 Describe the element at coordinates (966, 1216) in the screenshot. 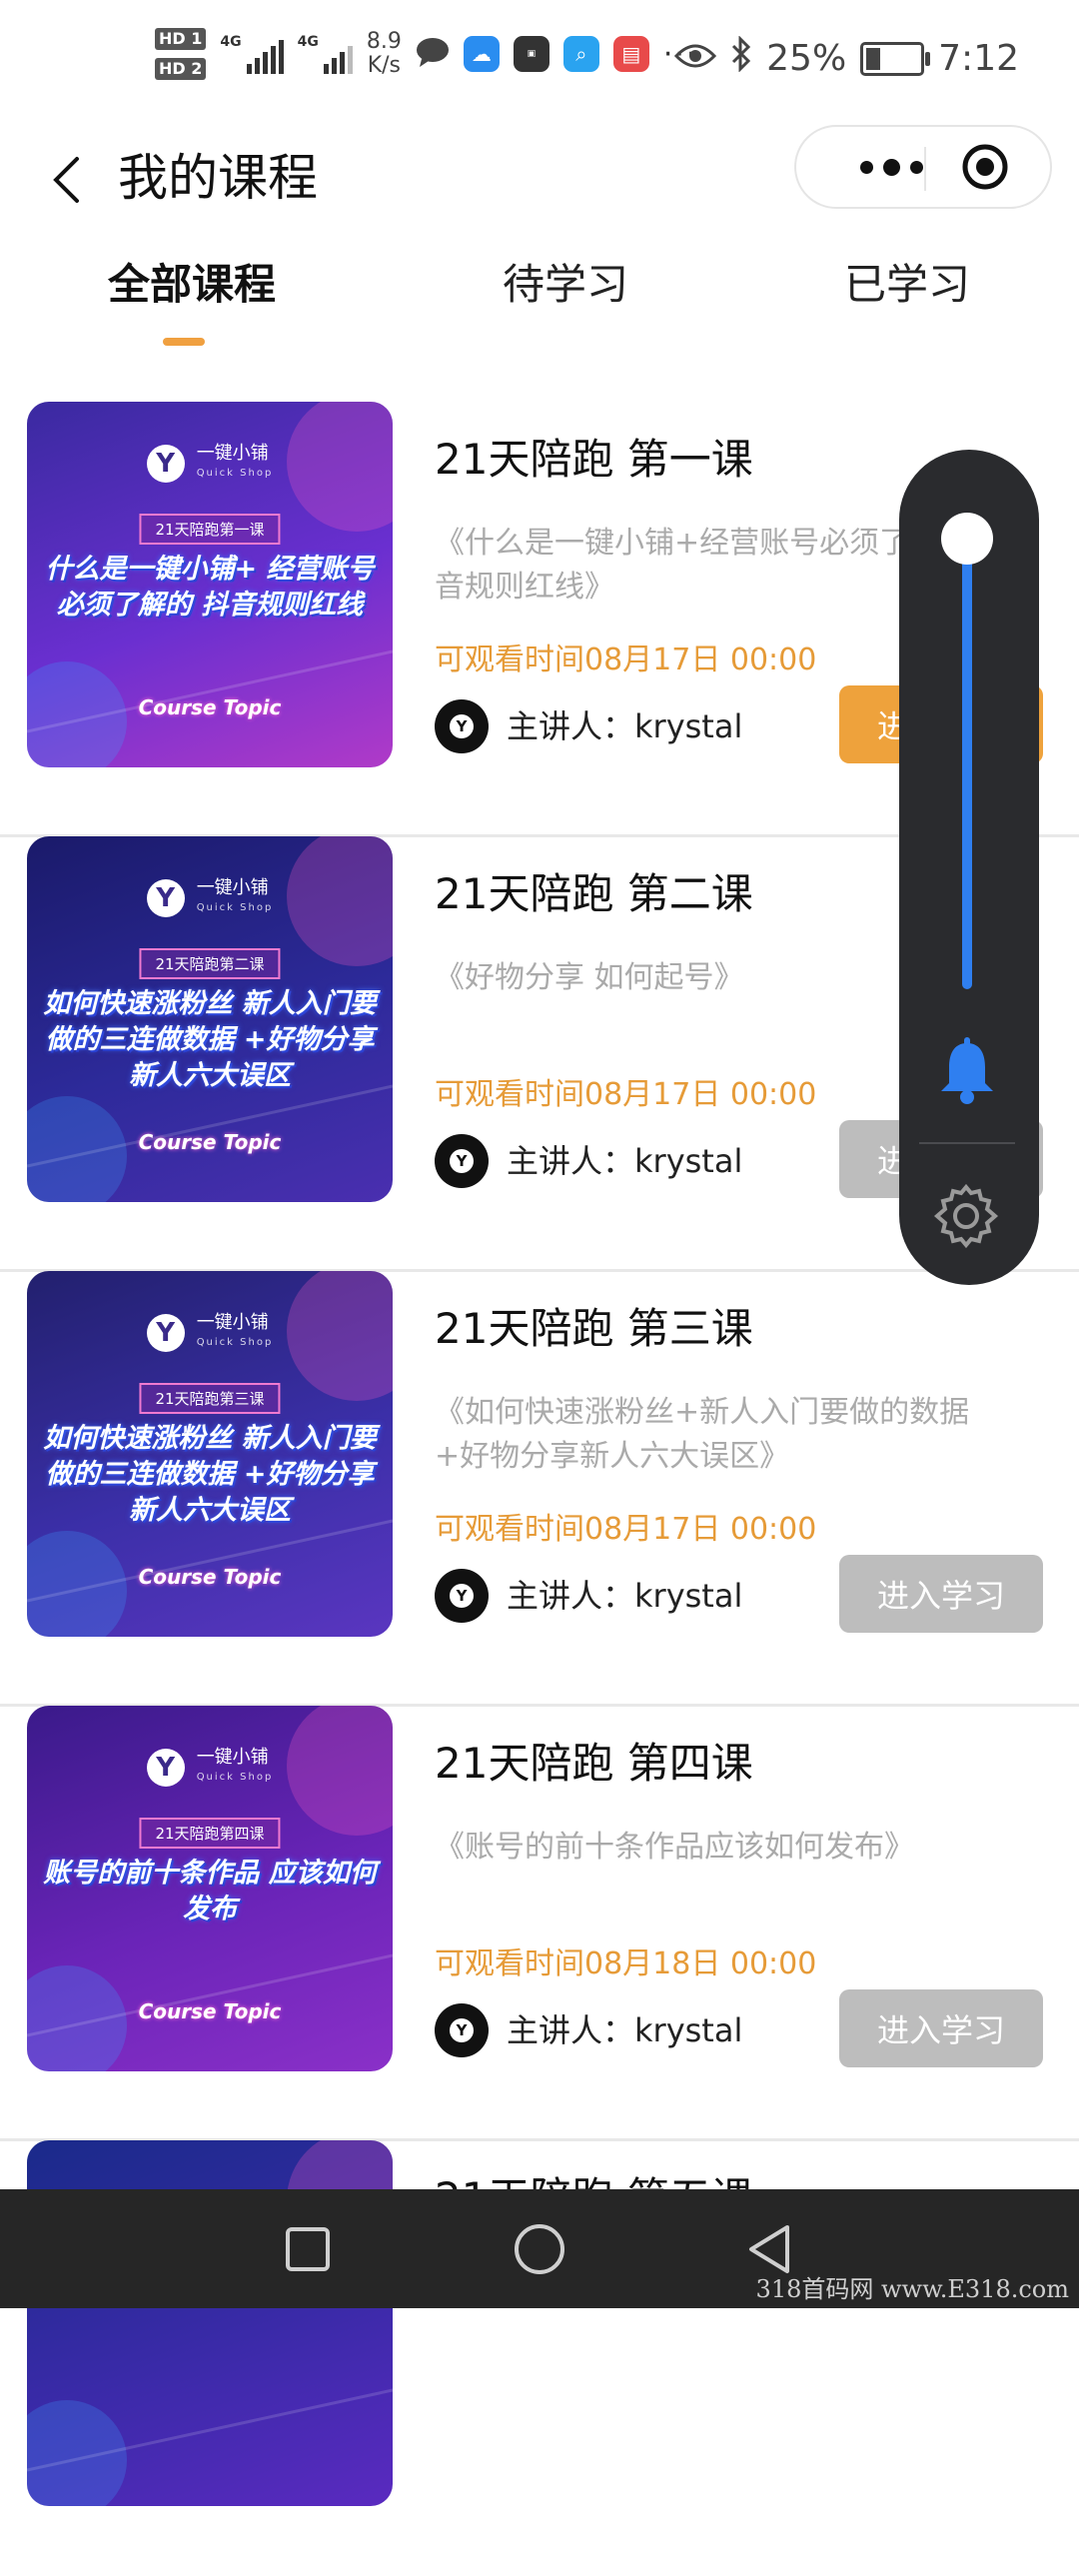

I see `settings-gear-icon` at that location.